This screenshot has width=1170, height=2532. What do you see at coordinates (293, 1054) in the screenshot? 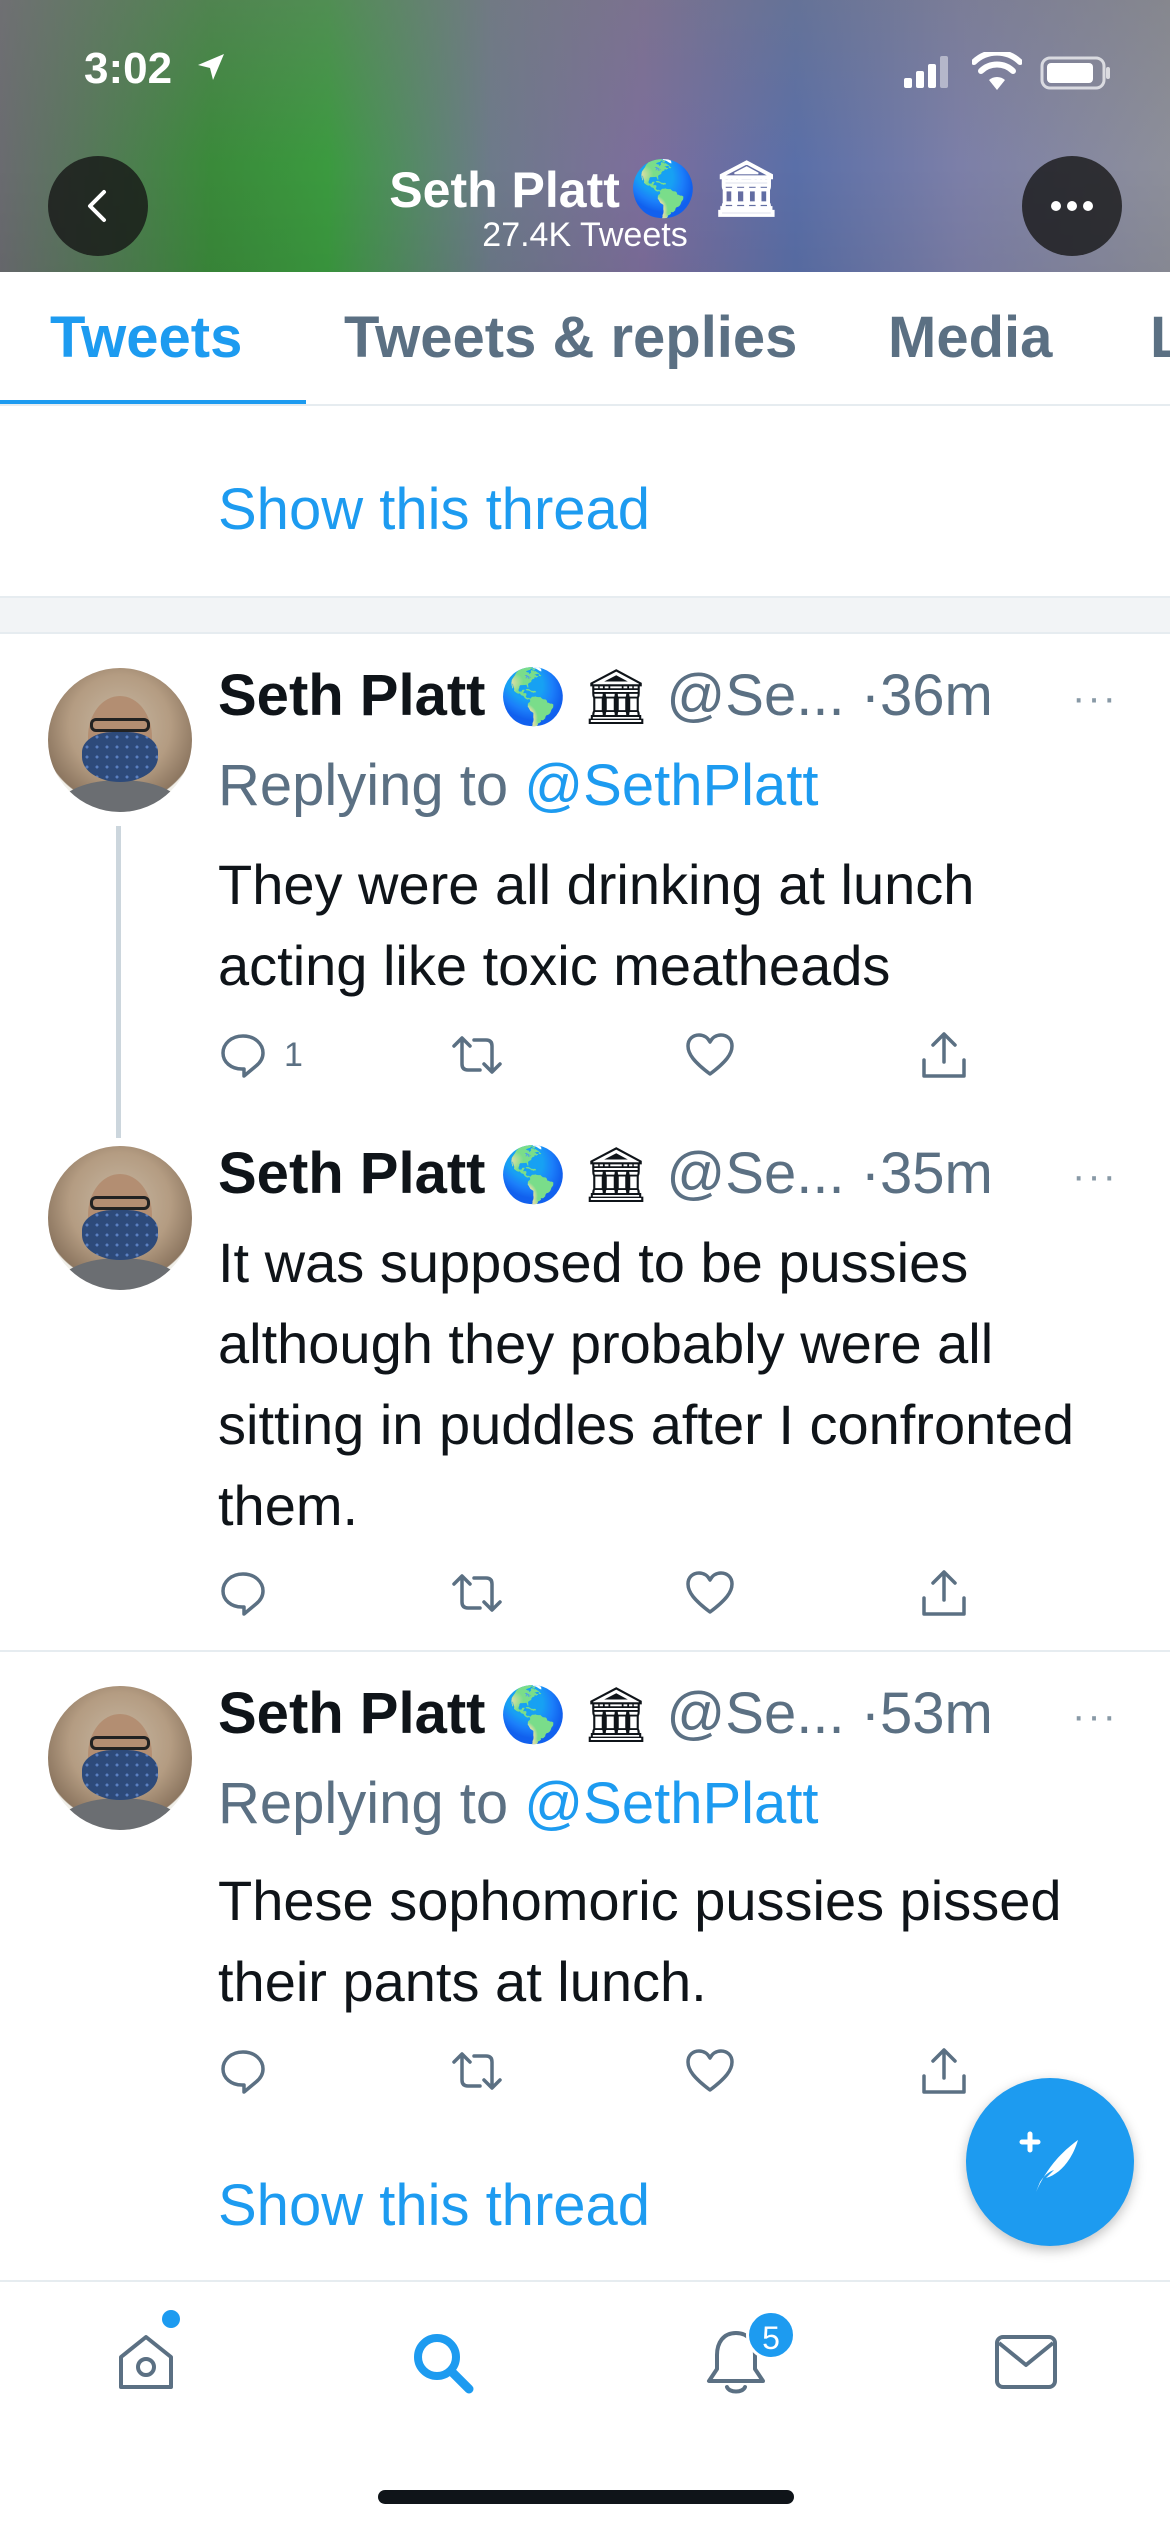
I see `reply-count: 1` at bounding box center [293, 1054].